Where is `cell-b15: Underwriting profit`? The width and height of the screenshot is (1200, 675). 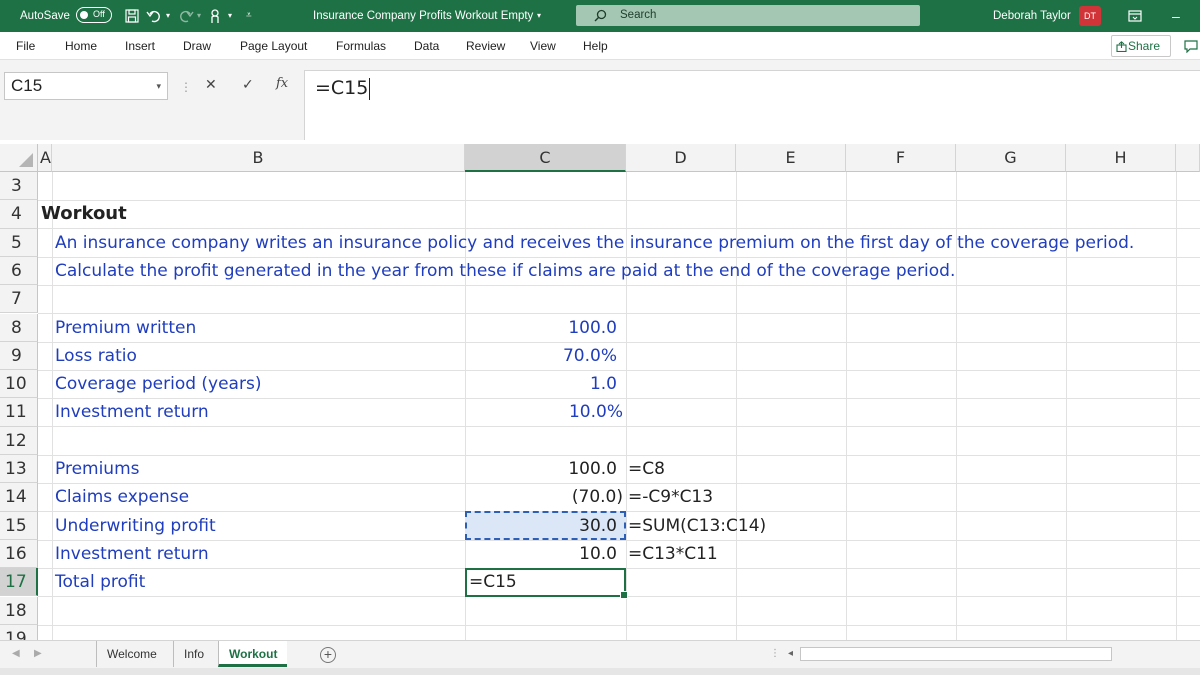
cell-b15: Underwriting profit is located at coordinates (135, 526).